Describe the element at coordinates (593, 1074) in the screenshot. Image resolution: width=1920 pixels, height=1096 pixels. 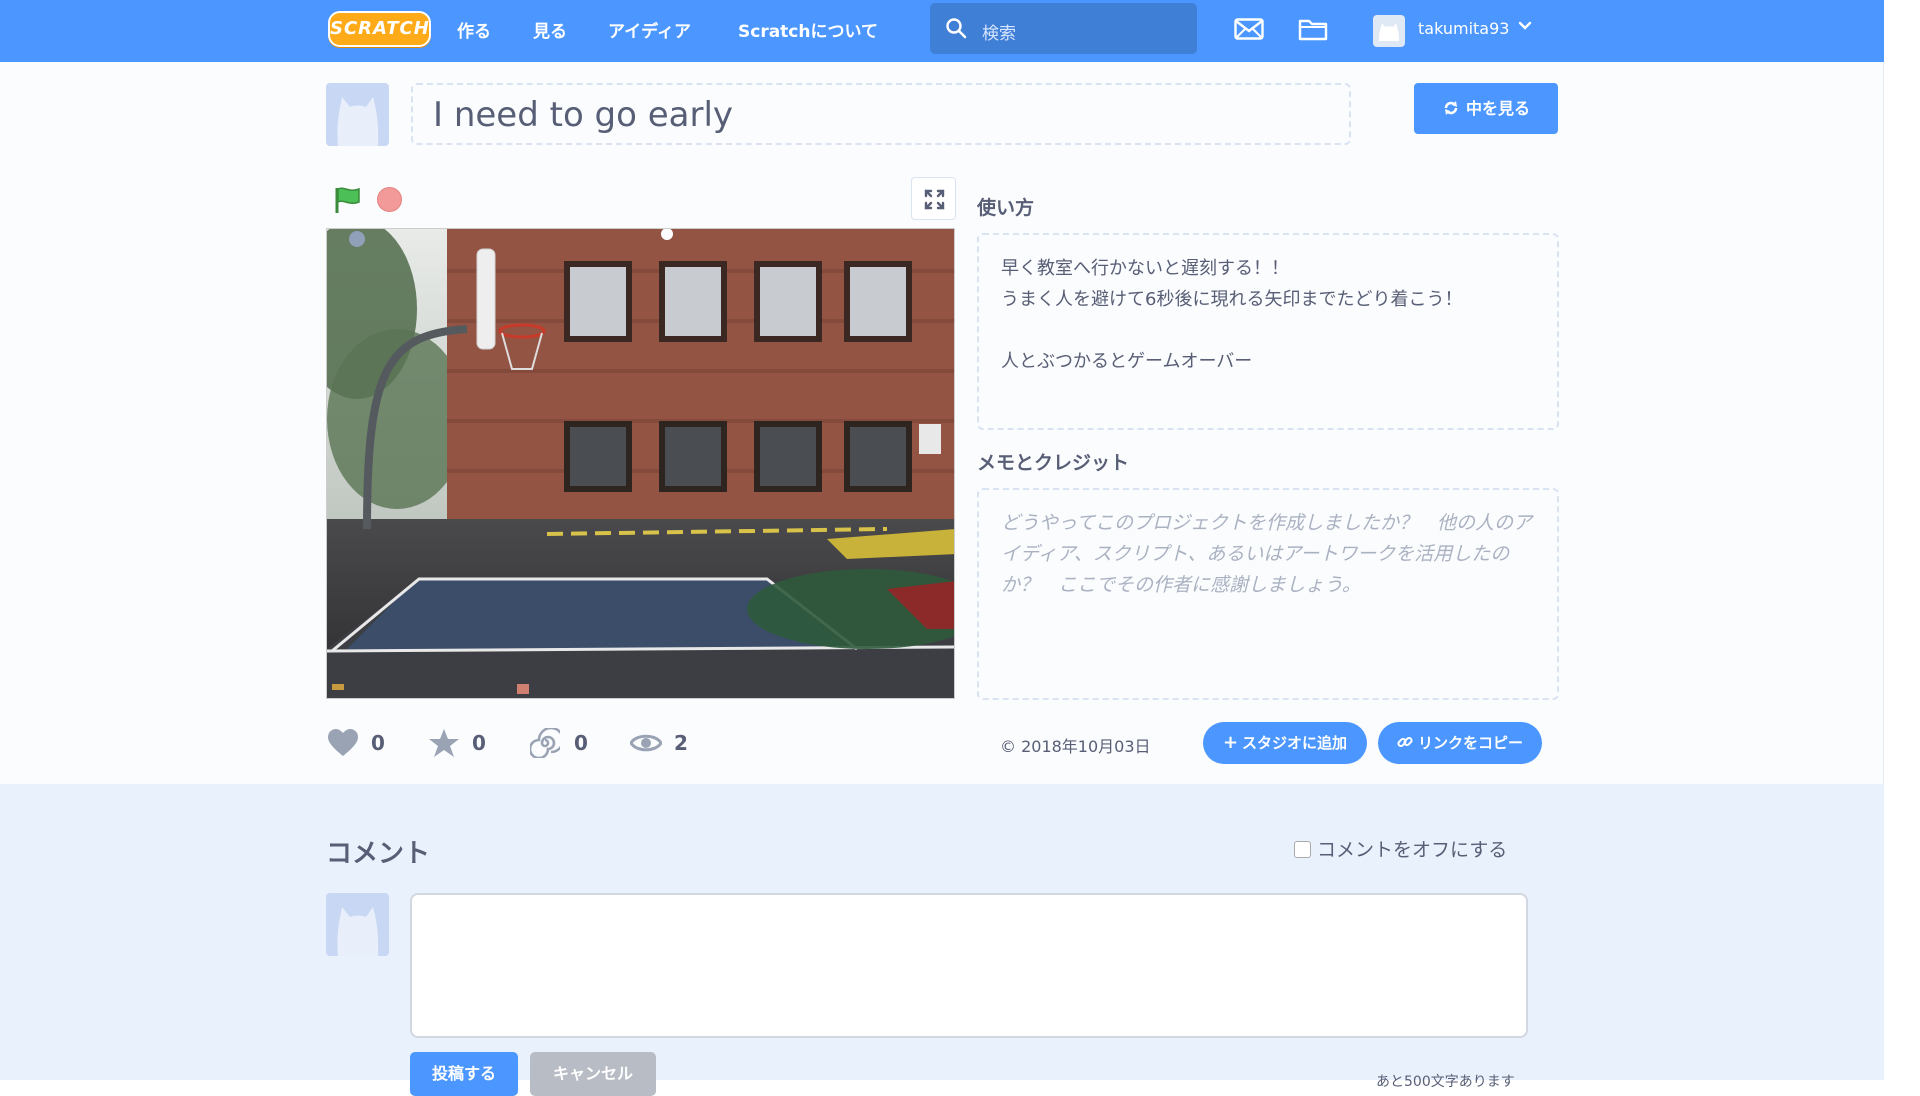
I see `cancel-comment-button: キャンセル` at that location.